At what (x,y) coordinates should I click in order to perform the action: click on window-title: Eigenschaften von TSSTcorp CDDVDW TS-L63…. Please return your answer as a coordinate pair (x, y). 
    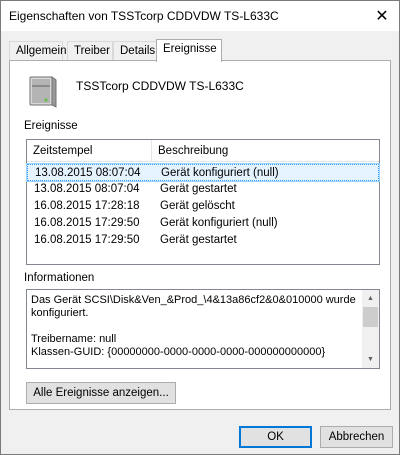
    Looking at the image, I should click on (144, 16).